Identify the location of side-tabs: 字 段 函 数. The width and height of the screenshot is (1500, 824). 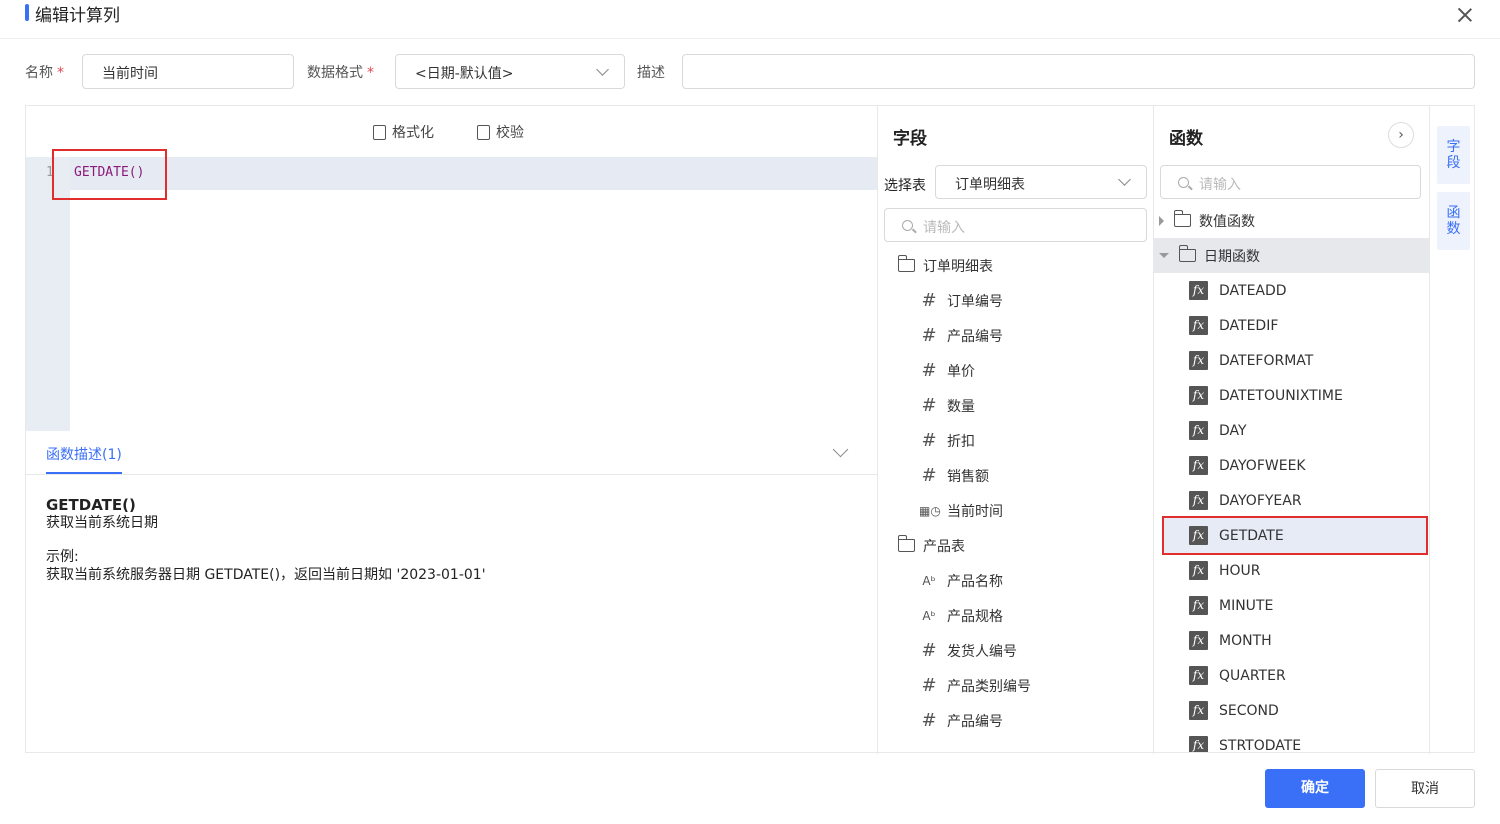
(1452, 430).